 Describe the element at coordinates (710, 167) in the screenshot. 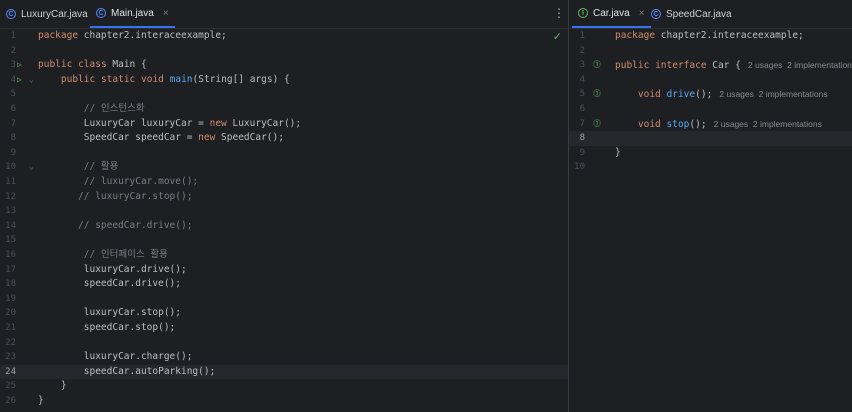

I see `code-line: 10` at that location.